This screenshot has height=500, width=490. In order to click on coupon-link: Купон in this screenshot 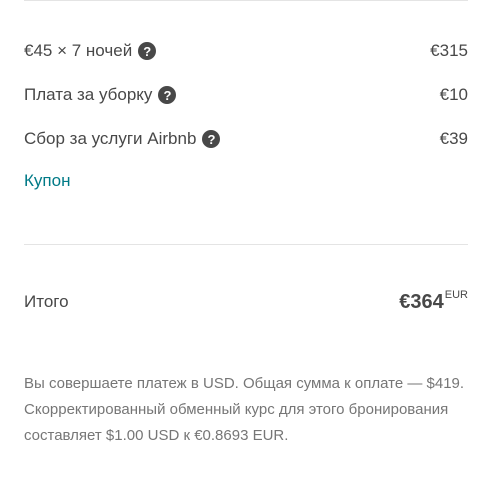, I will do `click(47, 181)`.